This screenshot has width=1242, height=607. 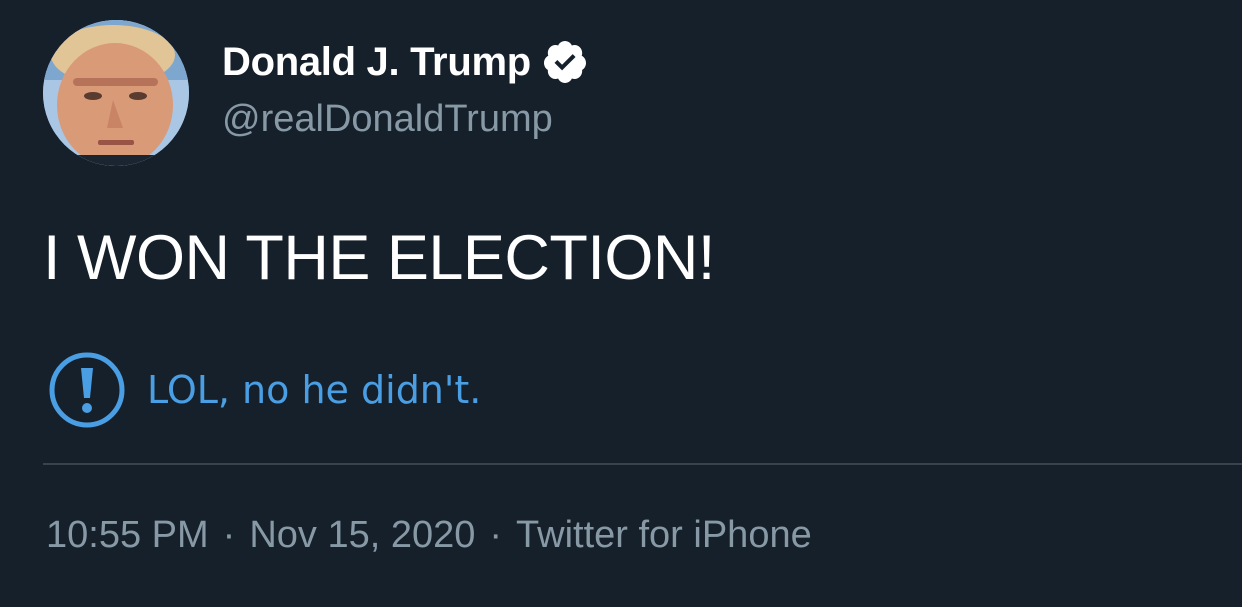 What do you see at coordinates (564, 62) in the screenshot?
I see `verified-badge-icon` at bounding box center [564, 62].